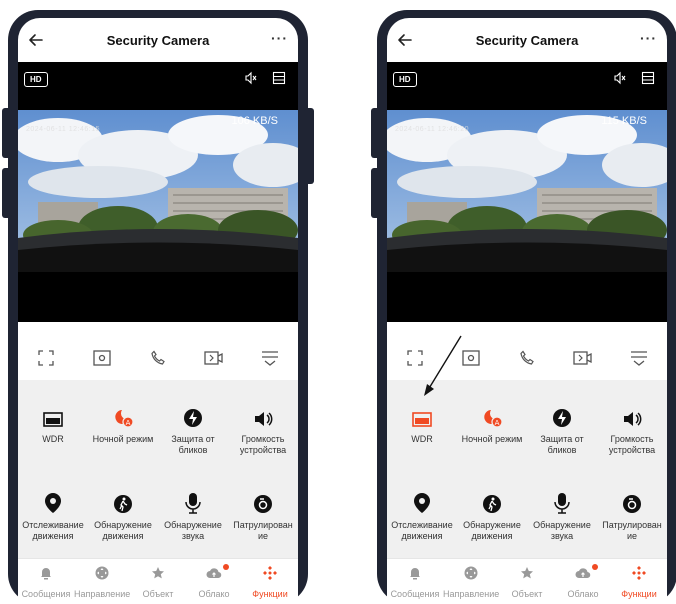  Describe the element at coordinates (432, 129) in the screenshot. I see `timestamp-overlay: 2024-06-11 12:46:20` at that location.